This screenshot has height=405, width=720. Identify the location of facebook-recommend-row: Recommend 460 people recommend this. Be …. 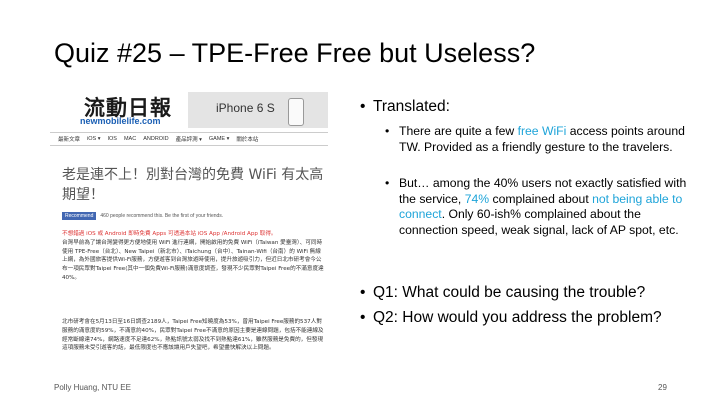
(142, 216).